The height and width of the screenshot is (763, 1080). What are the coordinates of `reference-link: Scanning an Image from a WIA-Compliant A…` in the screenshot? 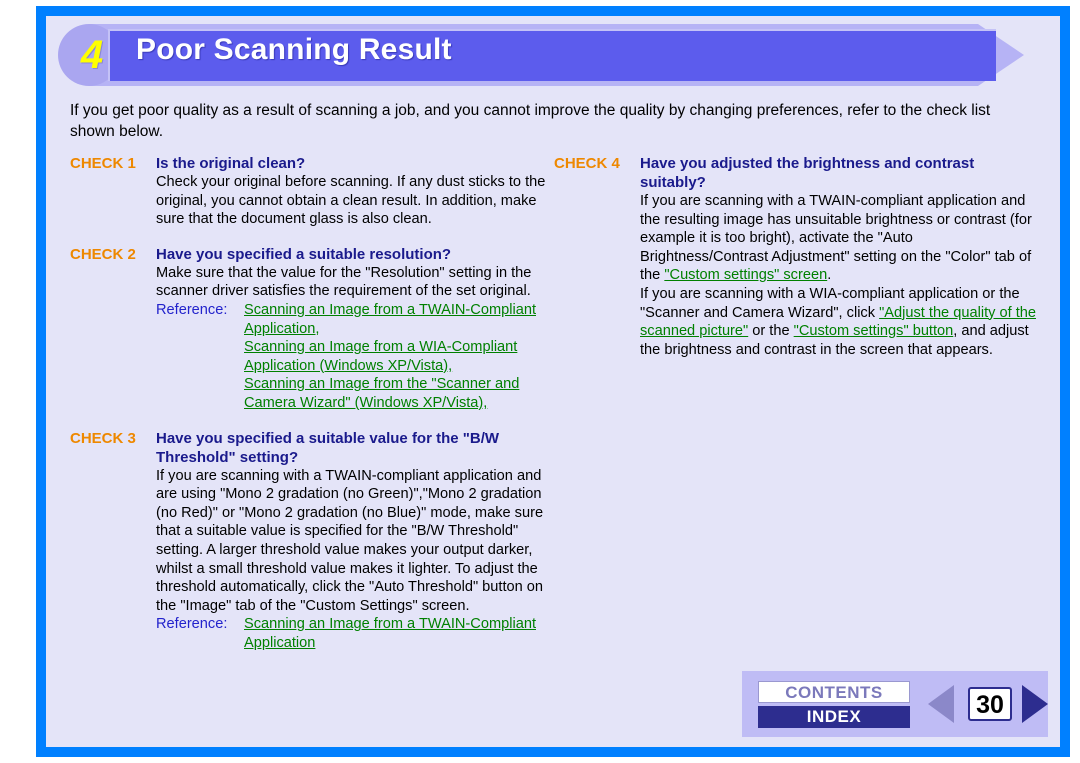 It's located at (380, 356).